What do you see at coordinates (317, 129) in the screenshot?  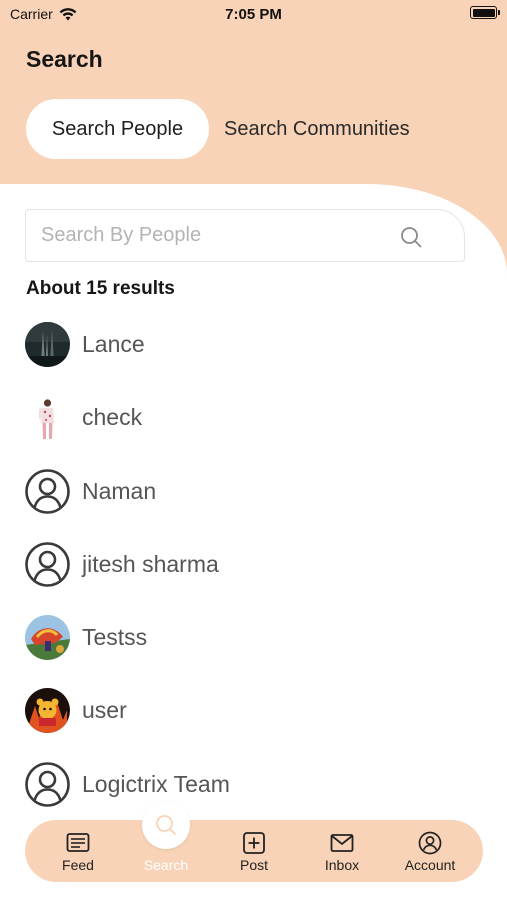 I see `tab-search-communities: Search Communities` at bounding box center [317, 129].